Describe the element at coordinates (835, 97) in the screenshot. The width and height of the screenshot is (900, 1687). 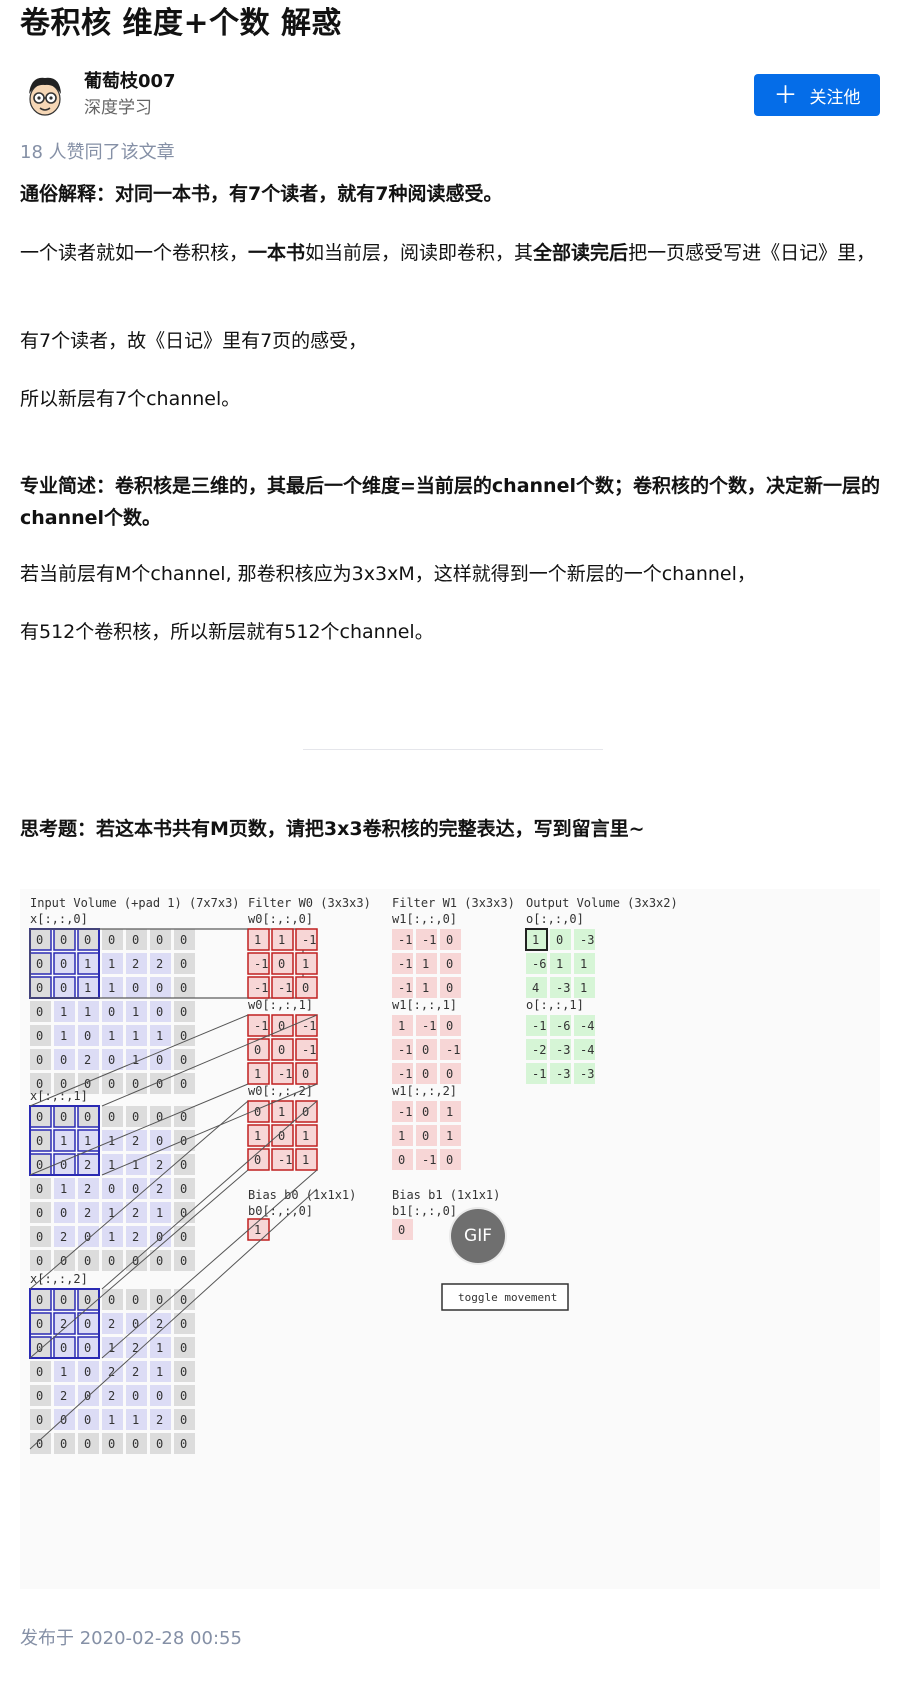
I see `follow-label: 关注他` at that location.